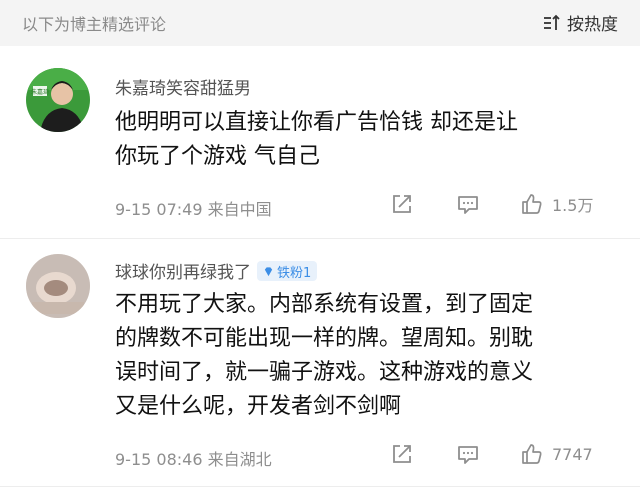  Describe the element at coordinates (94, 24) in the screenshot. I see `header-title: 以下为博主精选评论` at that location.